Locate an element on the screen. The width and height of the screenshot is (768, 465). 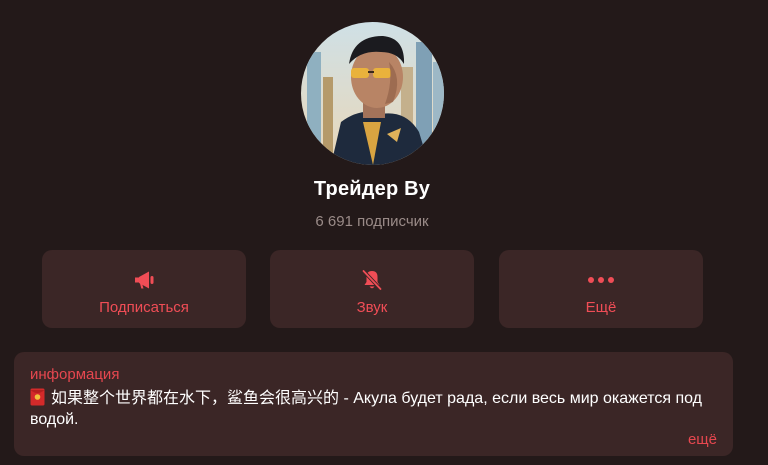
more-label: Ещё is located at coordinates (601, 307).